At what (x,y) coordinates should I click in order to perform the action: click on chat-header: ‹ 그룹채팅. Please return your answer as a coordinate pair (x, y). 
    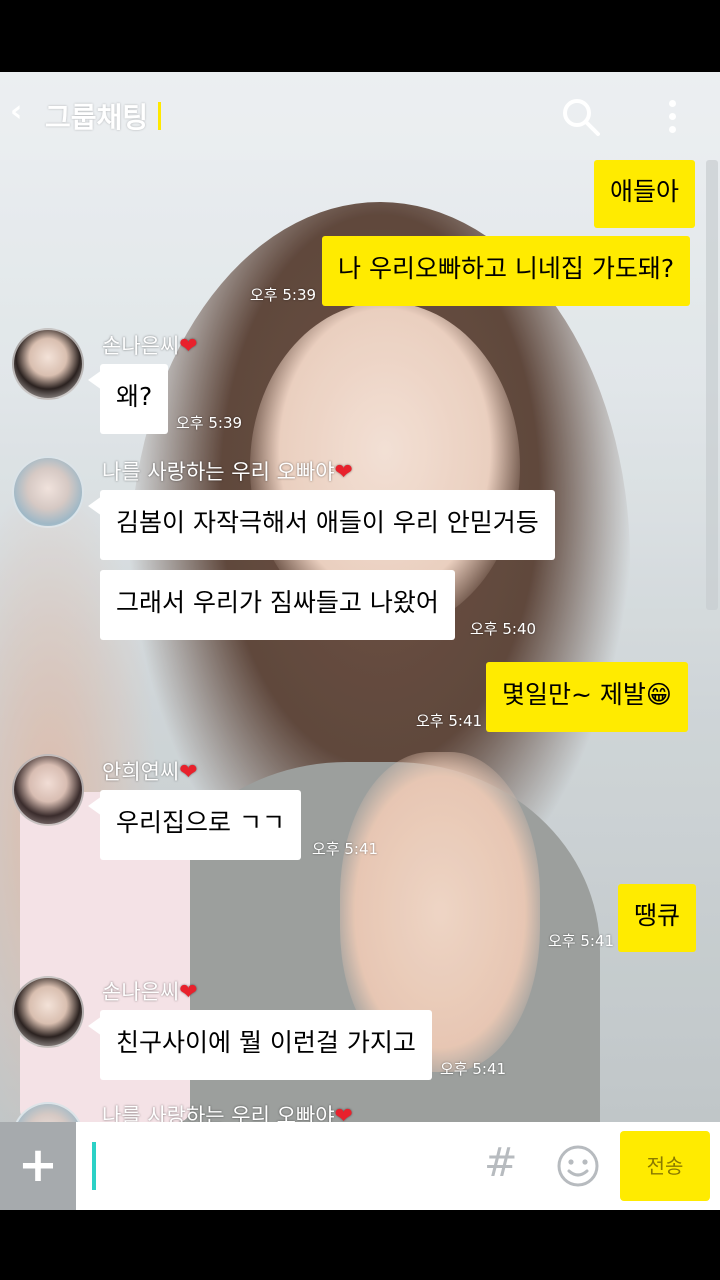
    Looking at the image, I should click on (360, 116).